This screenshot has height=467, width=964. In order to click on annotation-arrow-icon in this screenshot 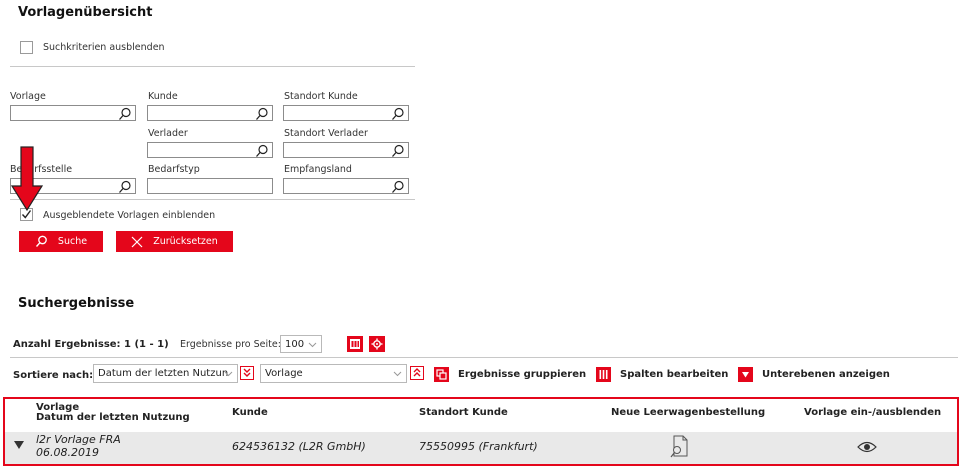, I will do `click(27, 179)`.